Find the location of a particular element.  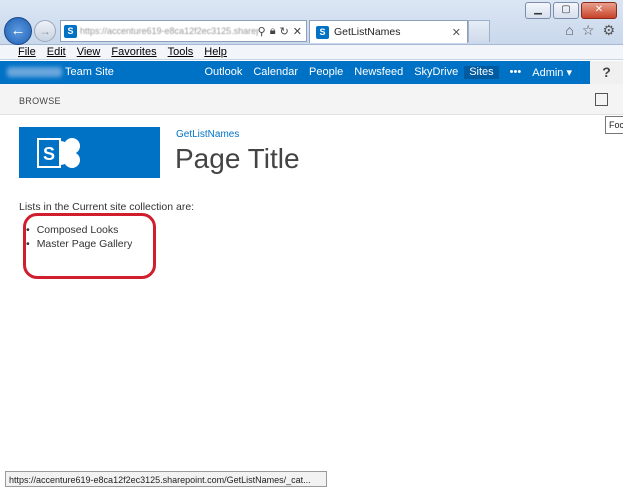

close-window-button: ✕ is located at coordinates (599, 10).